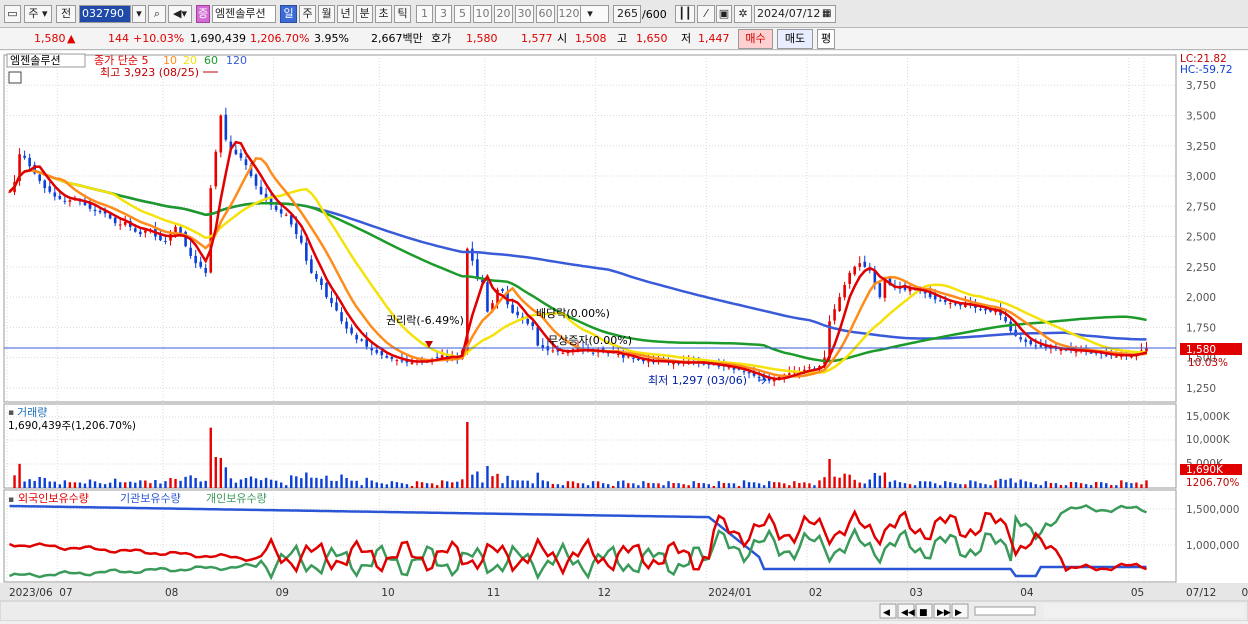 Image resolution: width=1248 pixels, height=624 pixels. What do you see at coordinates (1027, 593) in the screenshot?
I see `x-tick-label: 04` at bounding box center [1027, 593].